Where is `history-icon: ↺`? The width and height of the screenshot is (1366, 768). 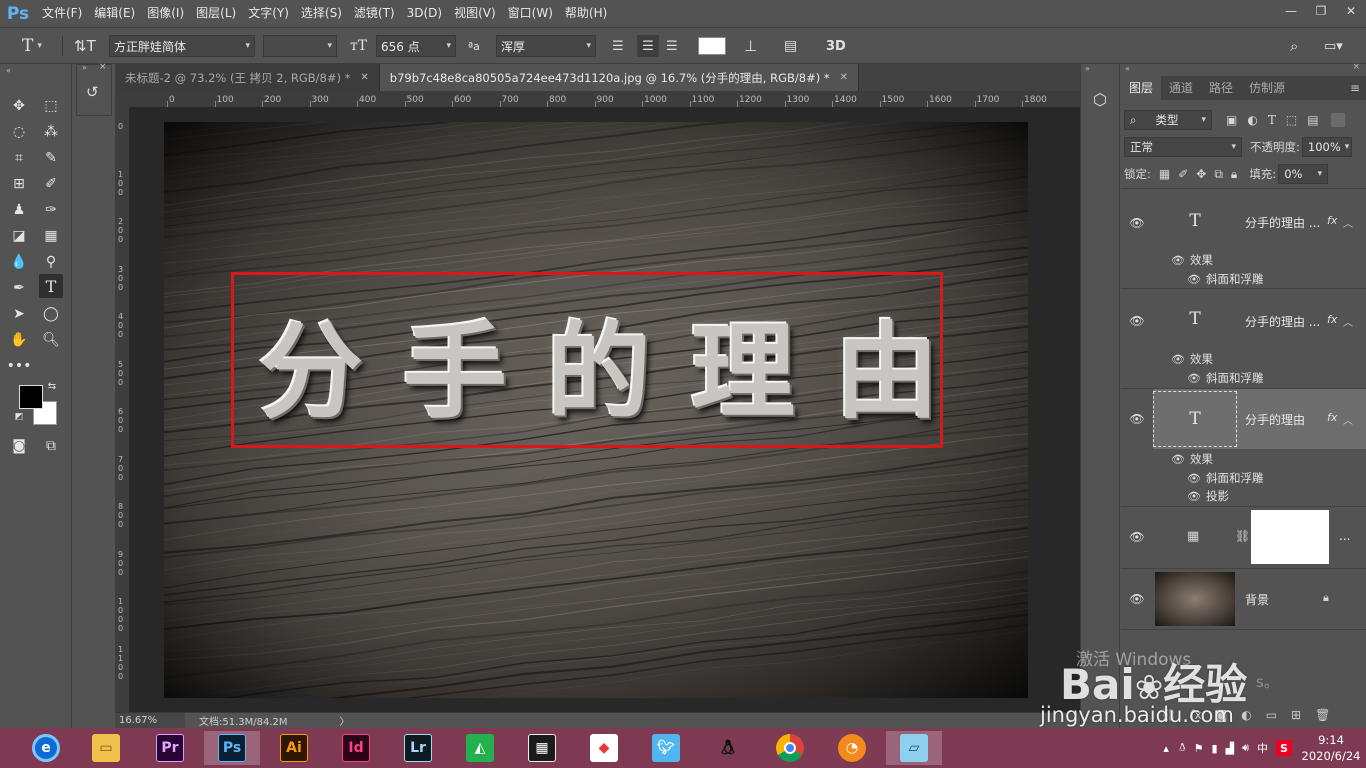 history-icon: ↺ is located at coordinates (92, 92).